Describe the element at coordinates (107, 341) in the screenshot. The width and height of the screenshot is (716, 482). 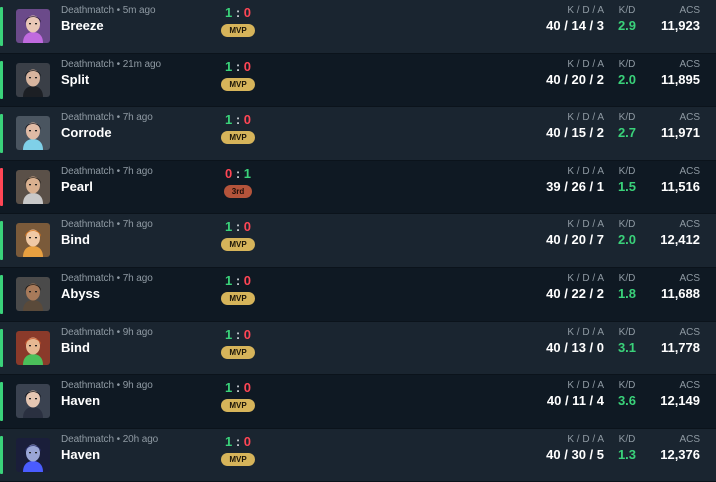
I see `match-info: Deathmatch • 9h ago Bind` at that location.